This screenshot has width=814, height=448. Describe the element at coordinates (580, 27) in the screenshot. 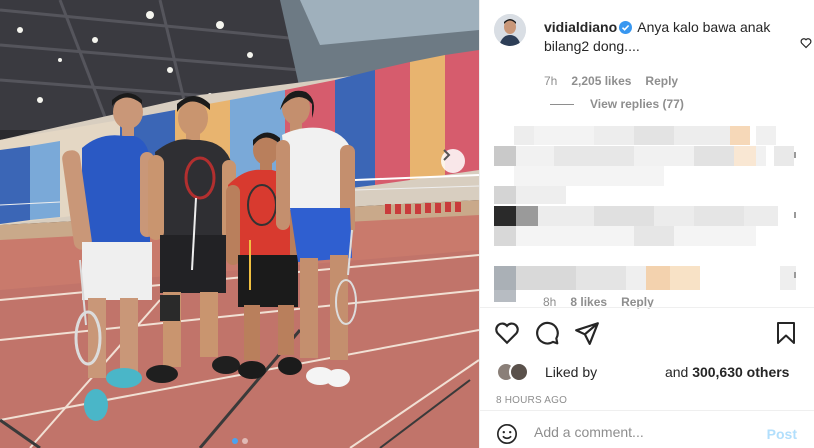

I see `comment-username: vidialdiano` at that location.